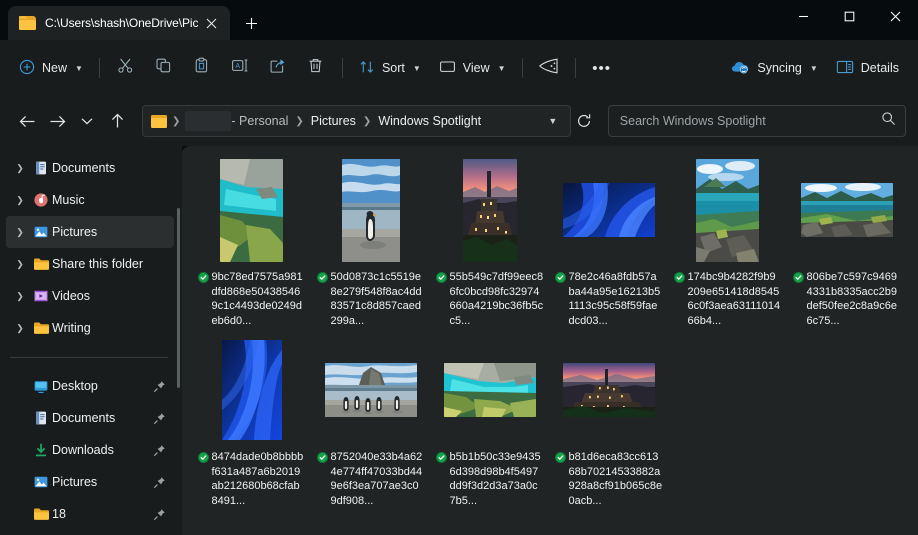 Image resolution: width=918 pixels, height=535 pixels. I want to click on clipboard-icon, so click(201, 68).